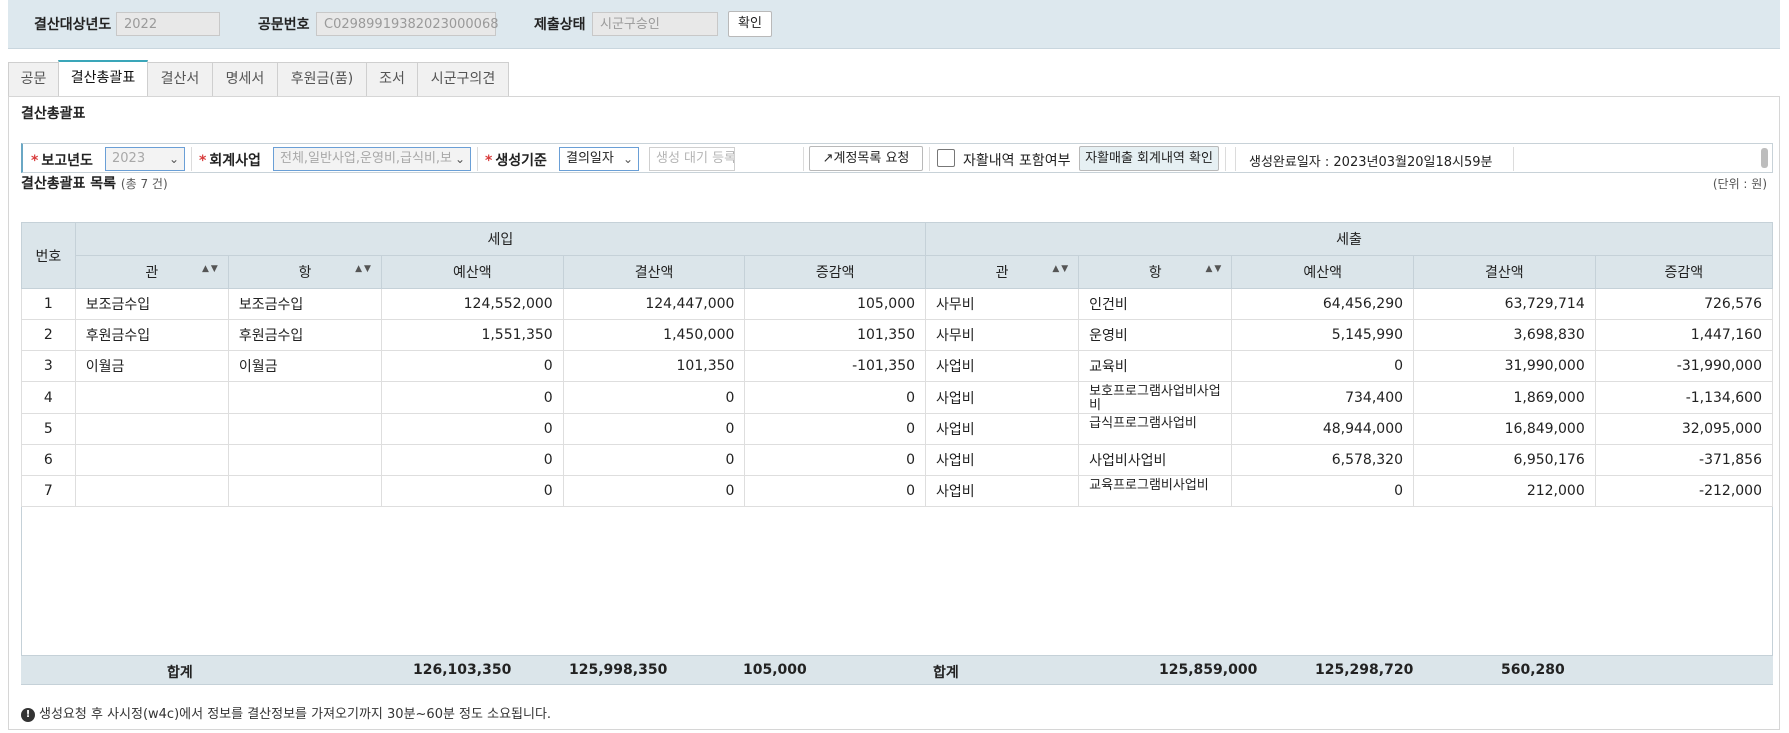 This screenshot has height=733, width=1789. I want to click on confirm-button: 확인, so click(750, 24).